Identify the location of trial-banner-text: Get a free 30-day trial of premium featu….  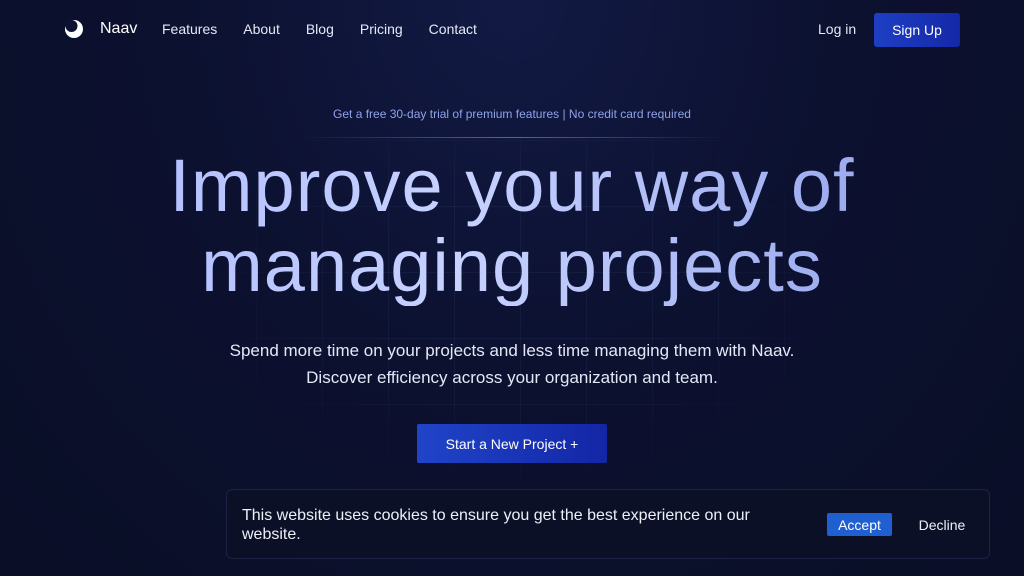
(512, 114).